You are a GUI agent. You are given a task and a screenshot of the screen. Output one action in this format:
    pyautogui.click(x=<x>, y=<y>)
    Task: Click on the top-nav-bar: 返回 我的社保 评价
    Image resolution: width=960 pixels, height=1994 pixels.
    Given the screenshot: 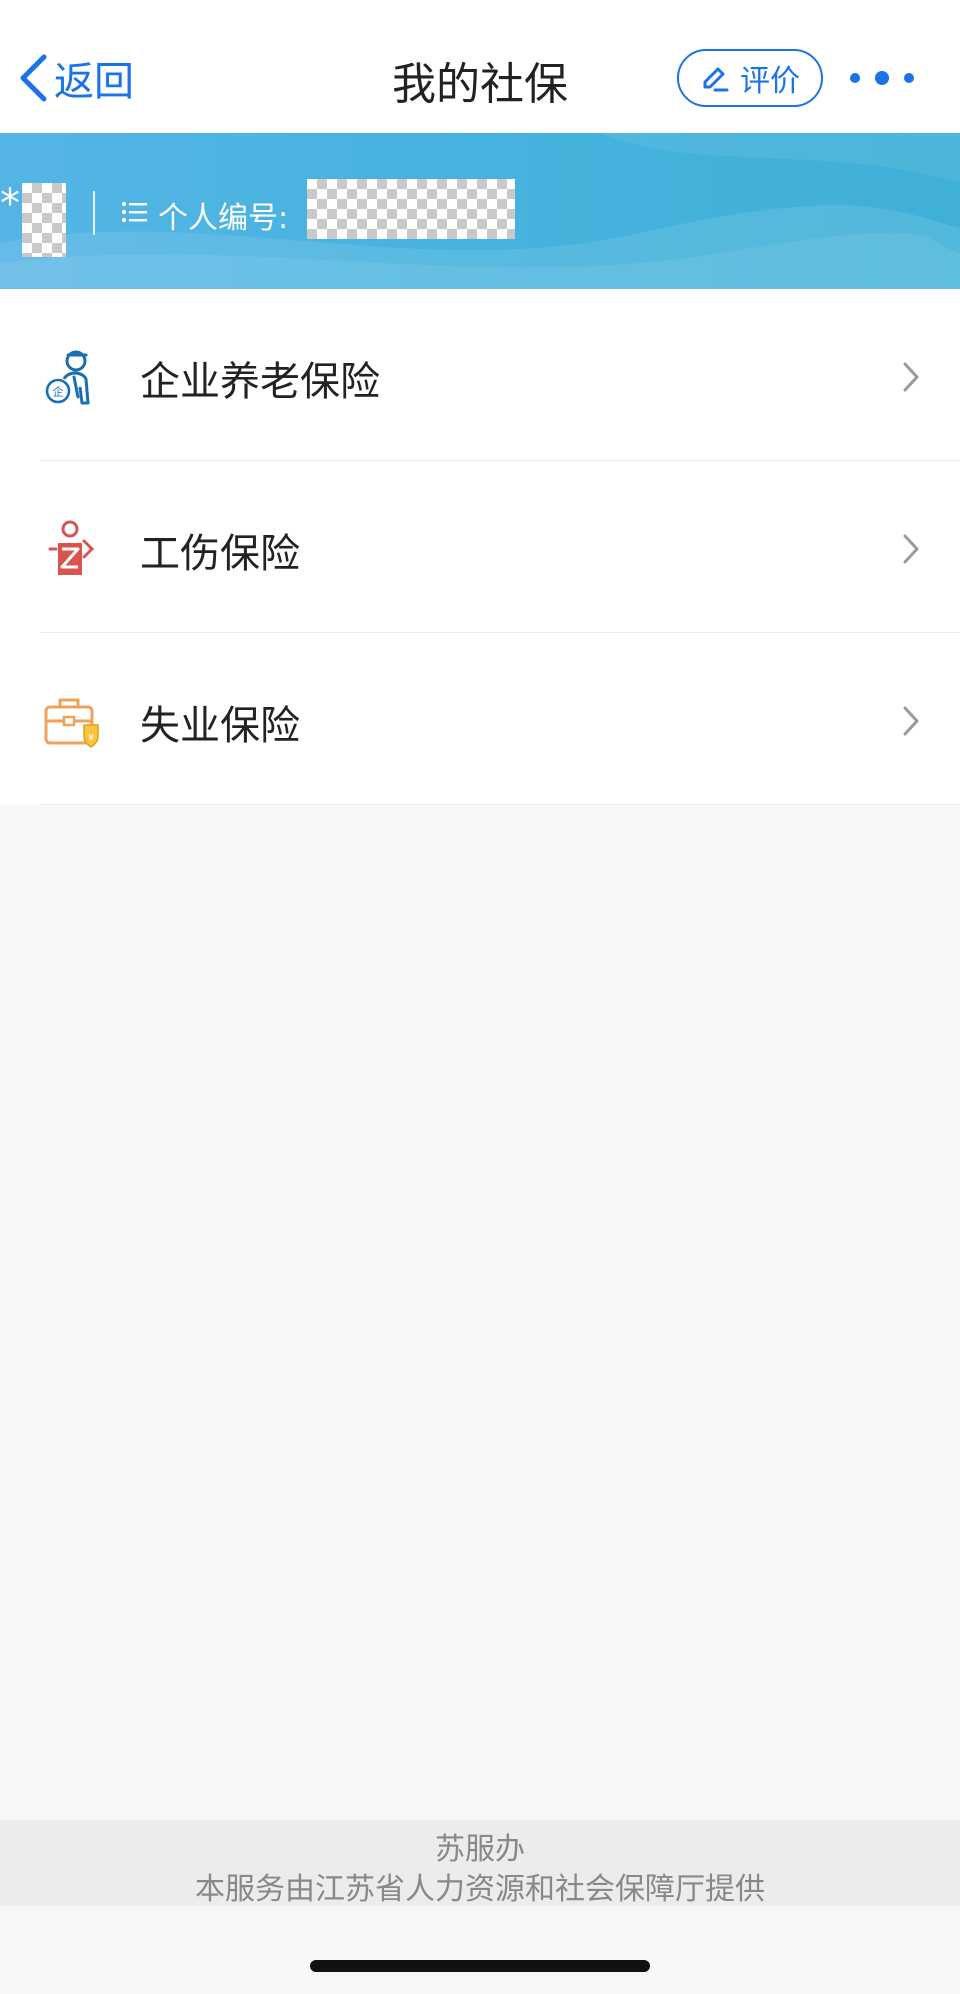 What is the action you would take?
    pyautogui.click(x=480, y=66)
    